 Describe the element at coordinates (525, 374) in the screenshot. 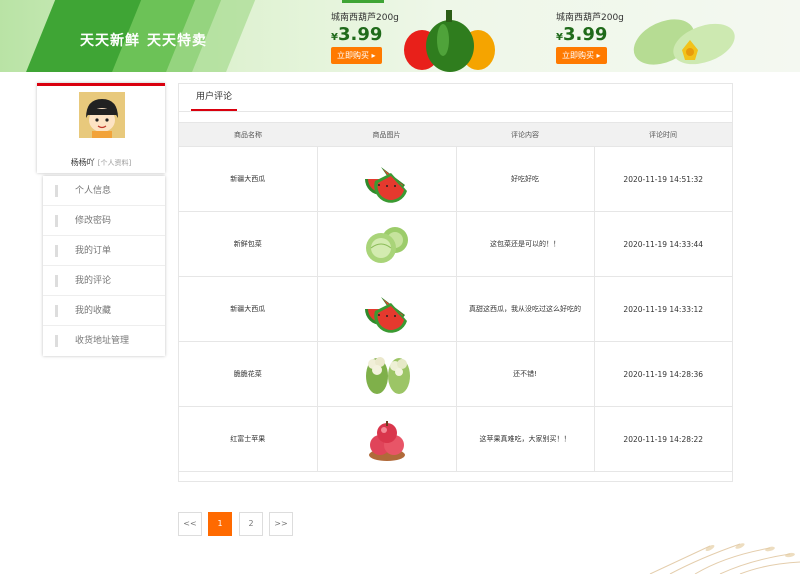

I see `review-comment: 还不错!` at that location.